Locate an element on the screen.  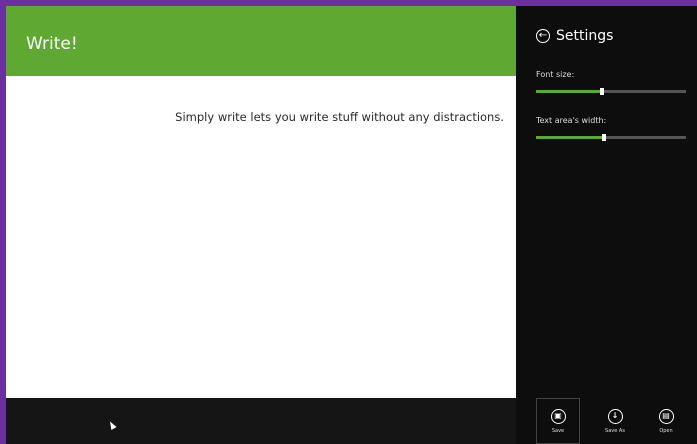
bottom-app-bar is located at coordinates (261, 421).